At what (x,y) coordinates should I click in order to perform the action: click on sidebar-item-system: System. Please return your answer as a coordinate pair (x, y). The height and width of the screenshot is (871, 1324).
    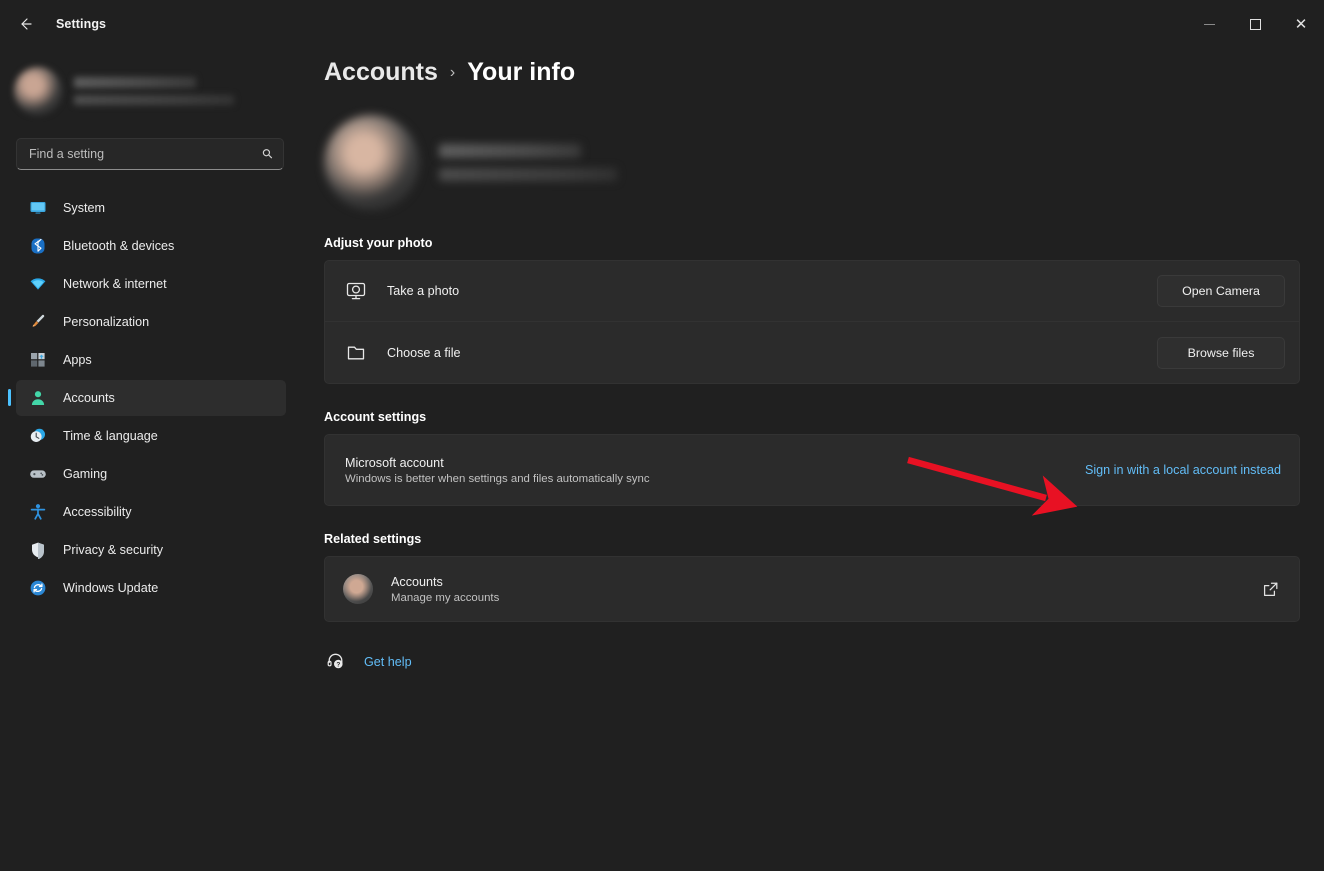
    Looking at the image, I should click on (151, 208).